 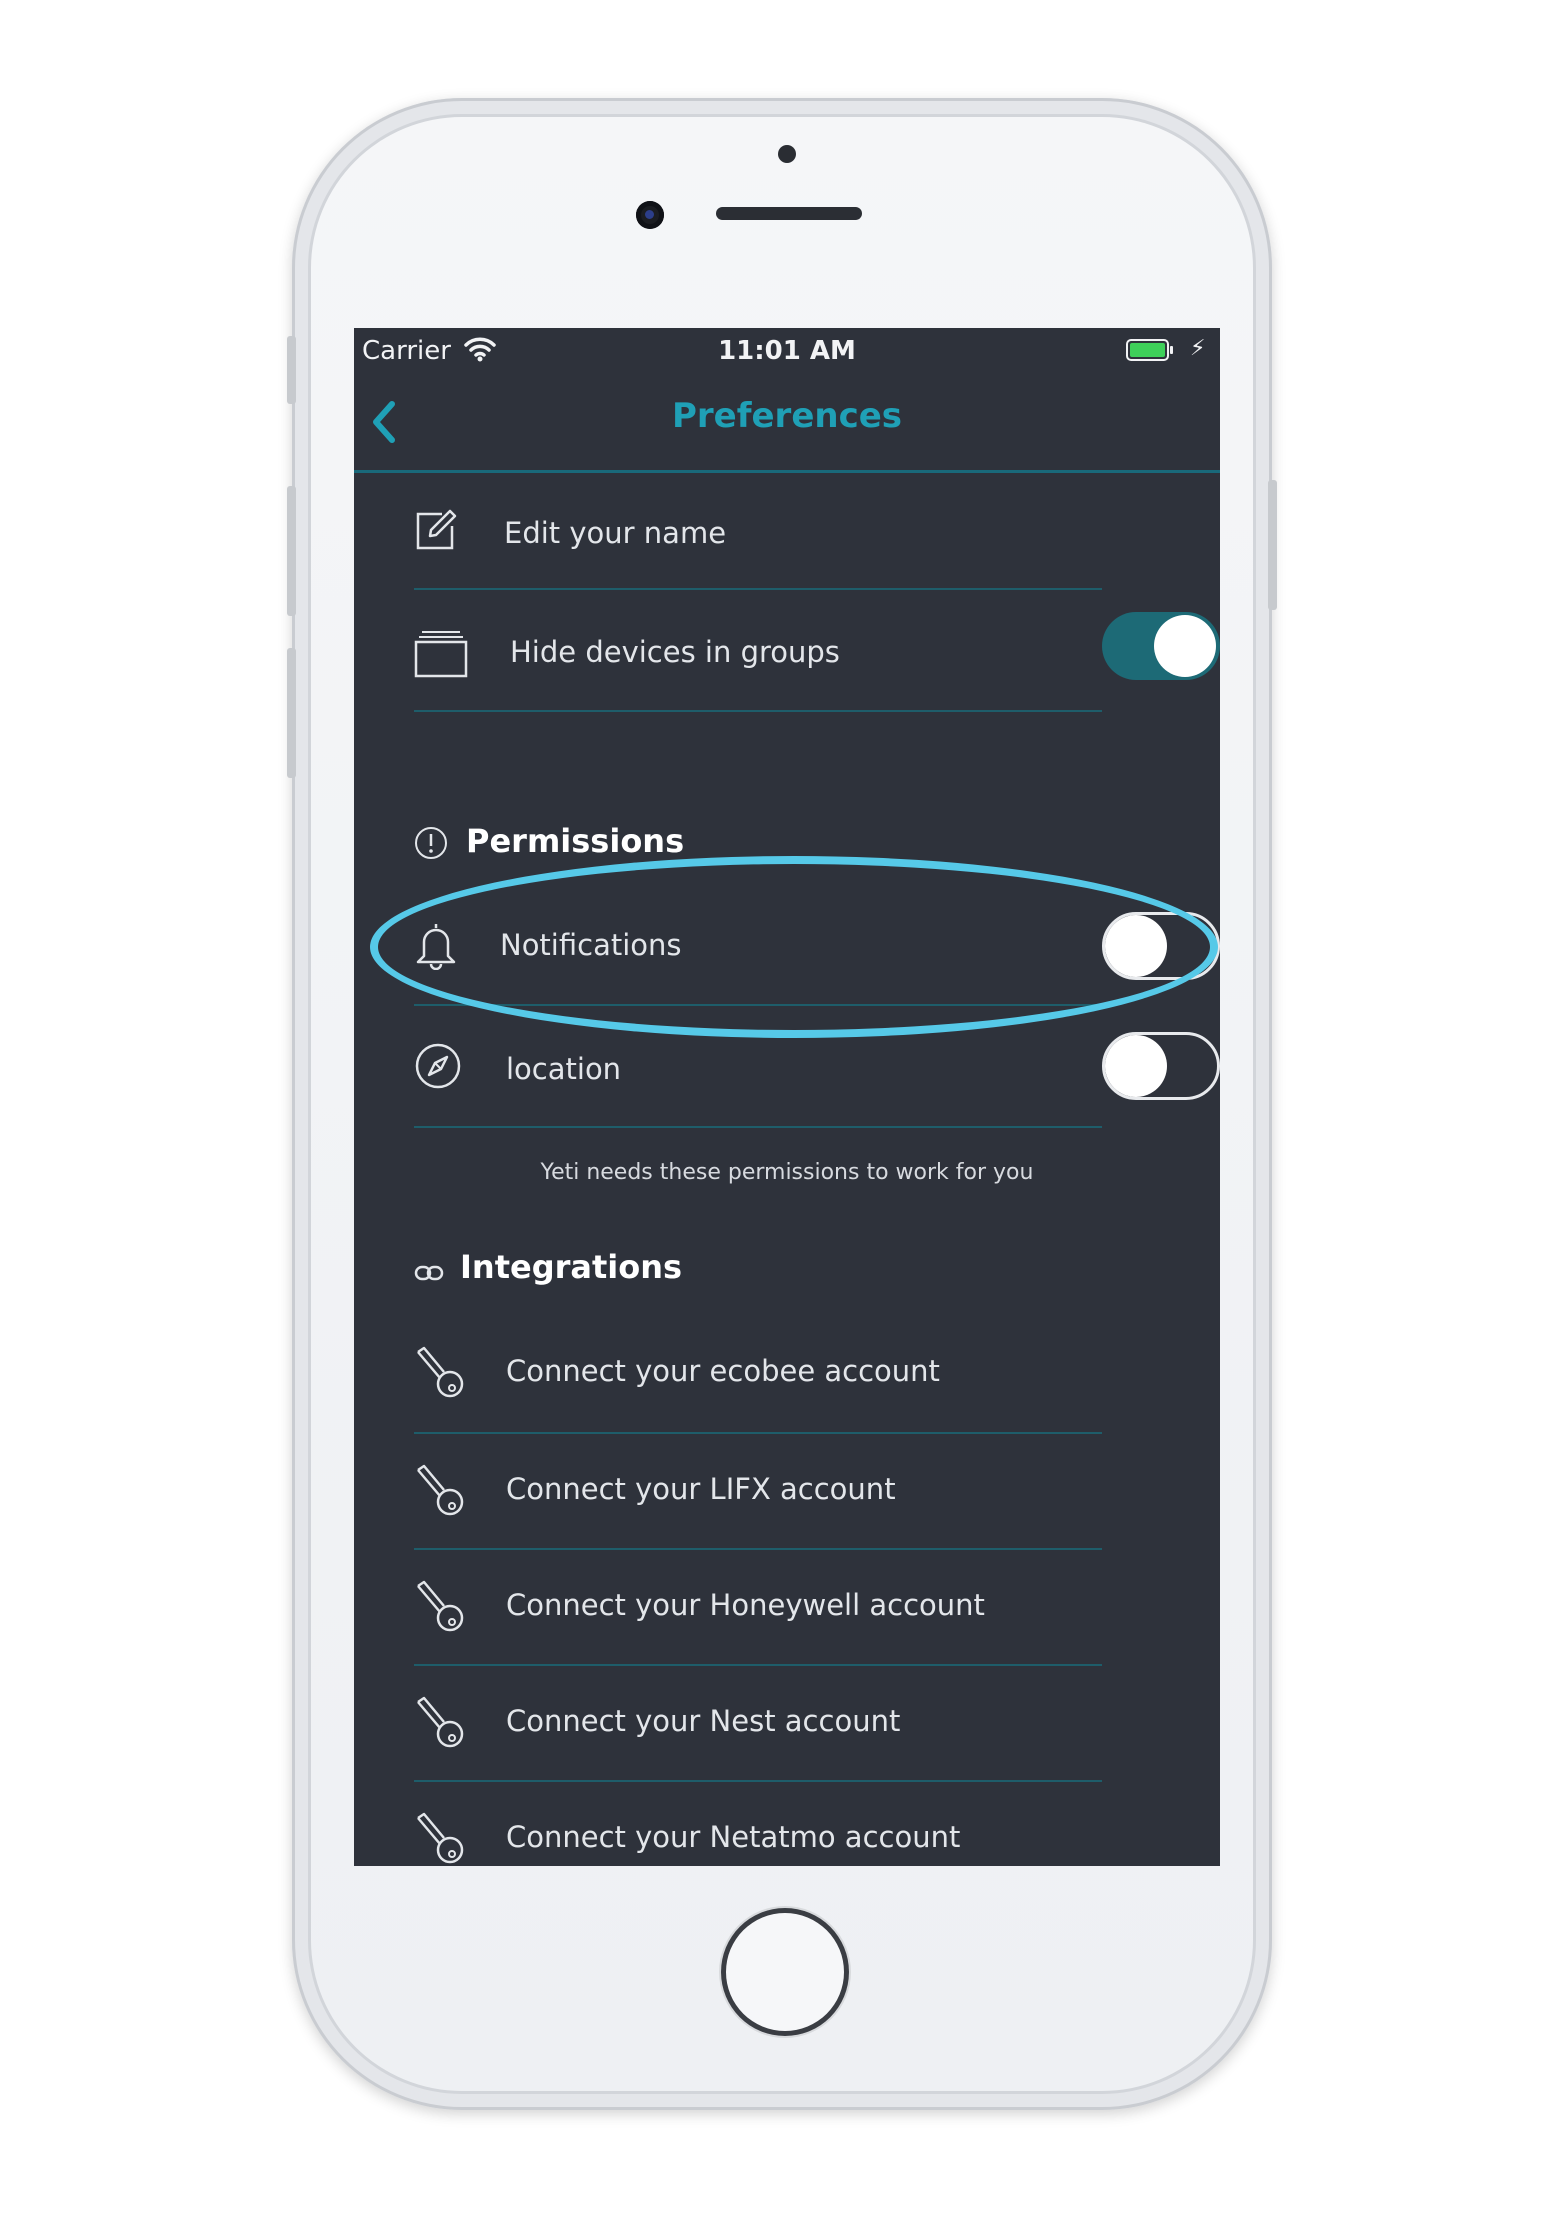 What do you see at coordinates (733, 1837) in the screenshot?
I see `integration-label: Connect your Netatmo account` at bounding box center [733, 1837].